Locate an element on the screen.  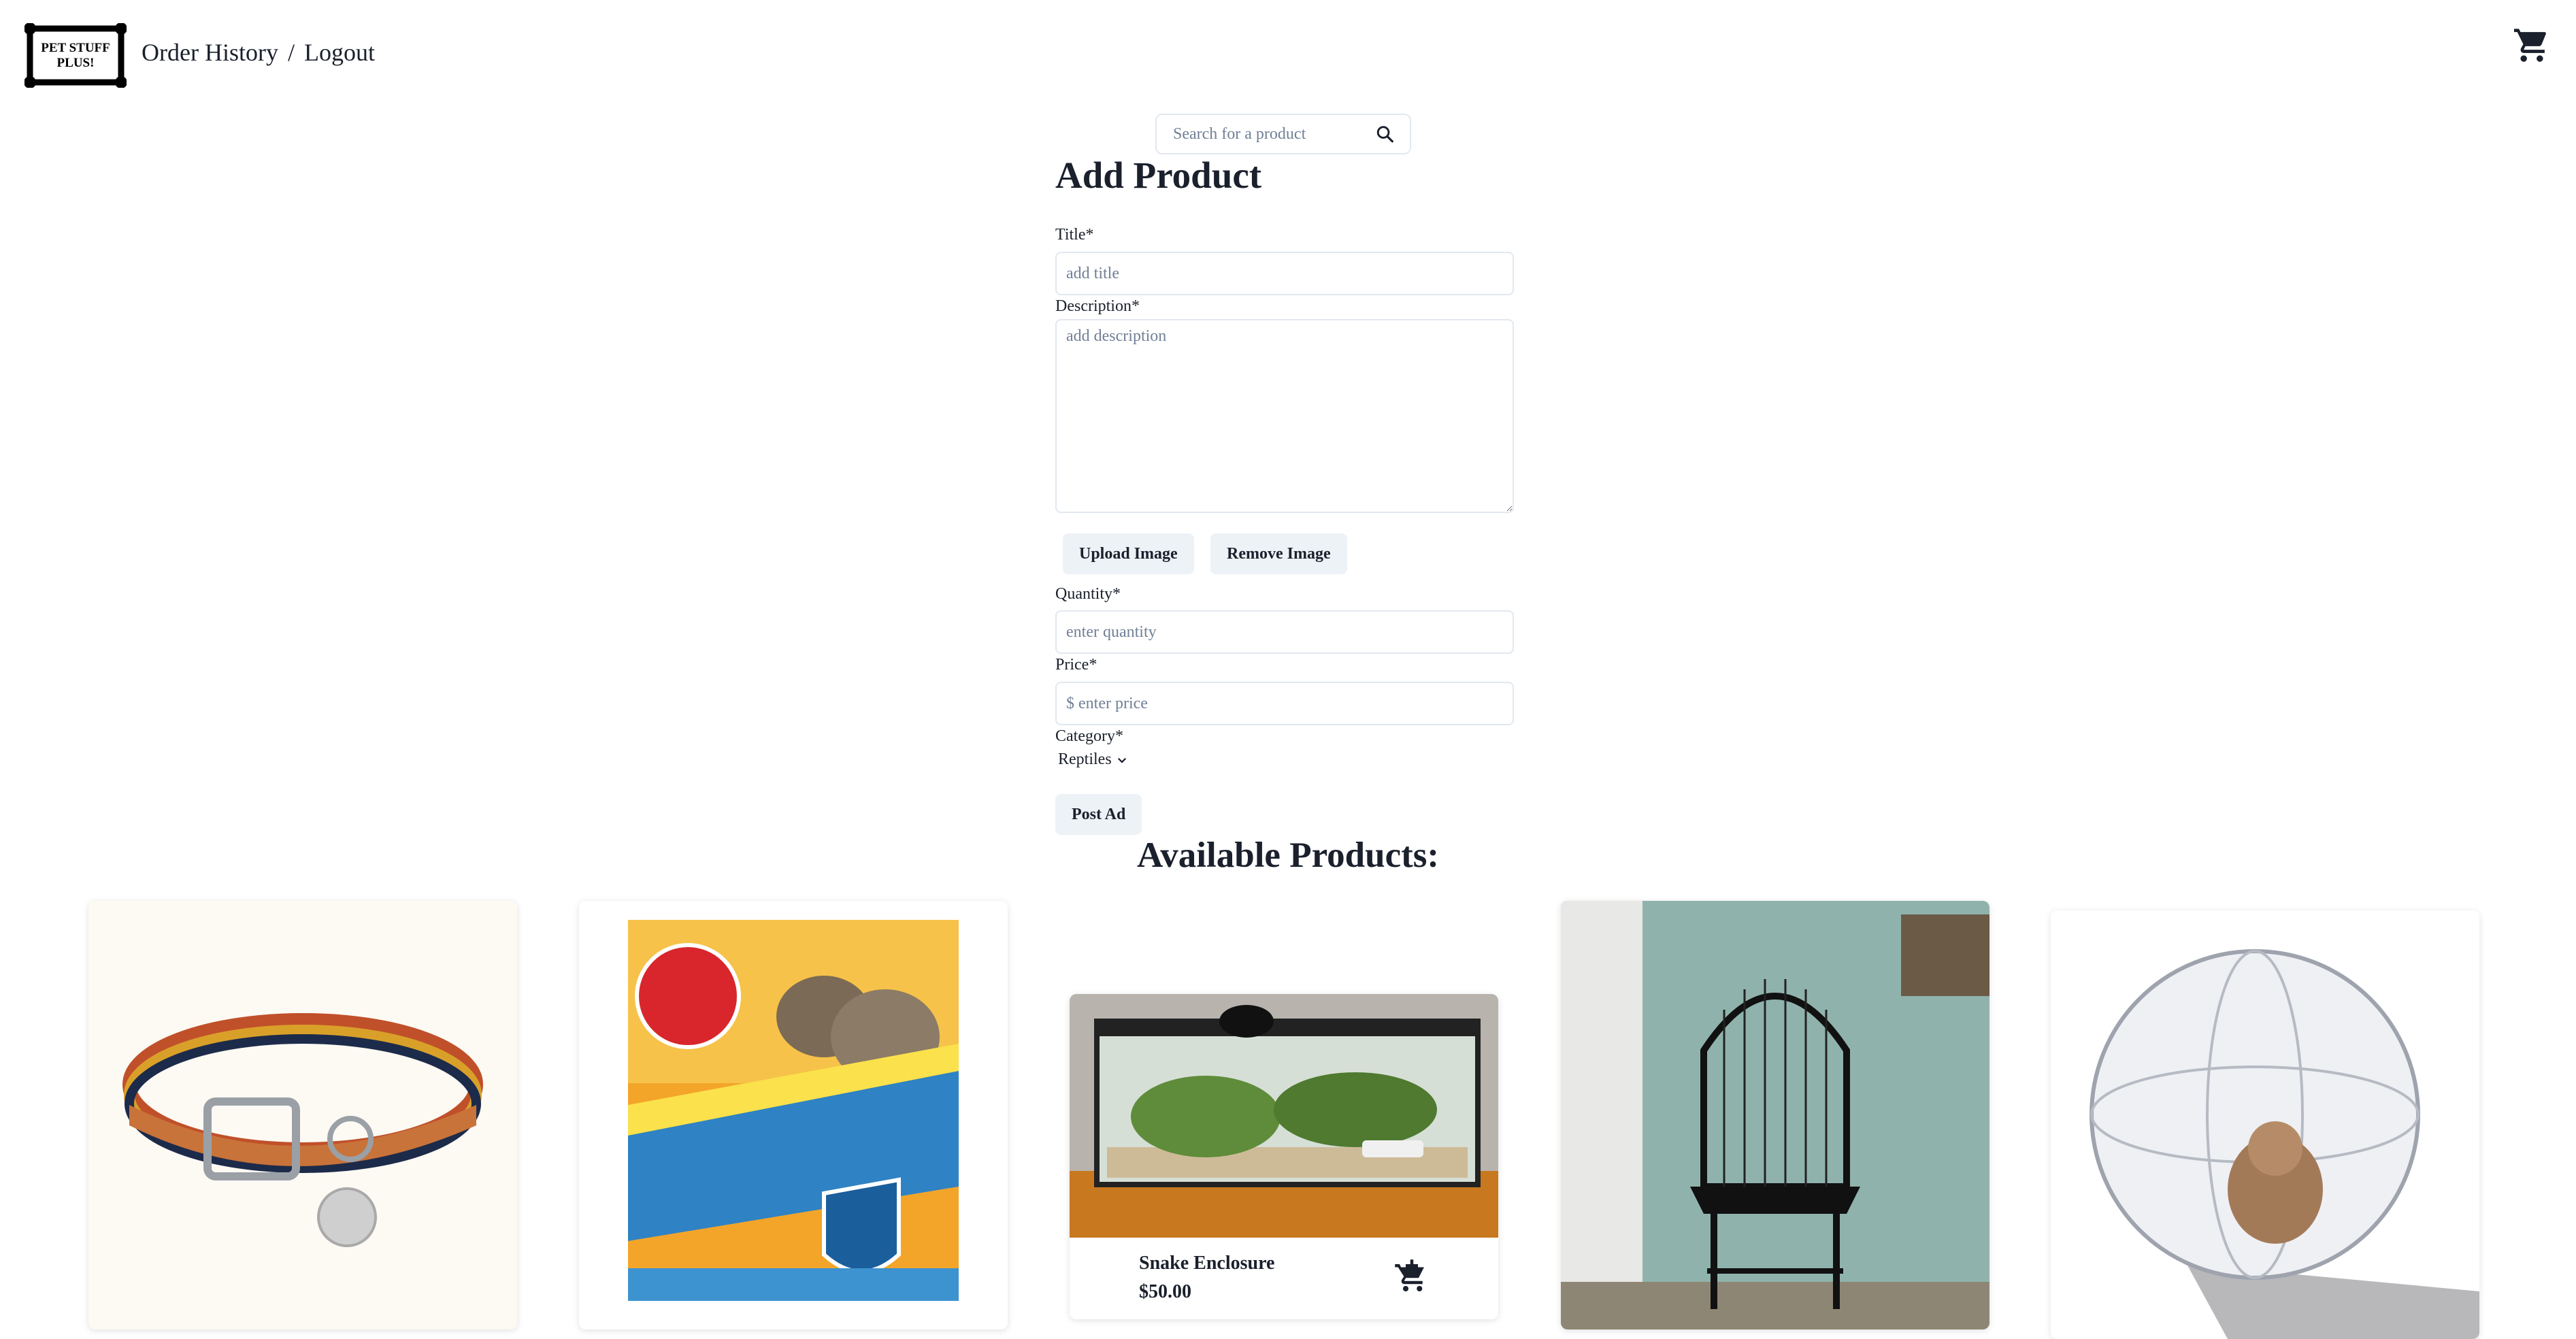
shopping-cart-icon is located at coordinates (2532, 45).